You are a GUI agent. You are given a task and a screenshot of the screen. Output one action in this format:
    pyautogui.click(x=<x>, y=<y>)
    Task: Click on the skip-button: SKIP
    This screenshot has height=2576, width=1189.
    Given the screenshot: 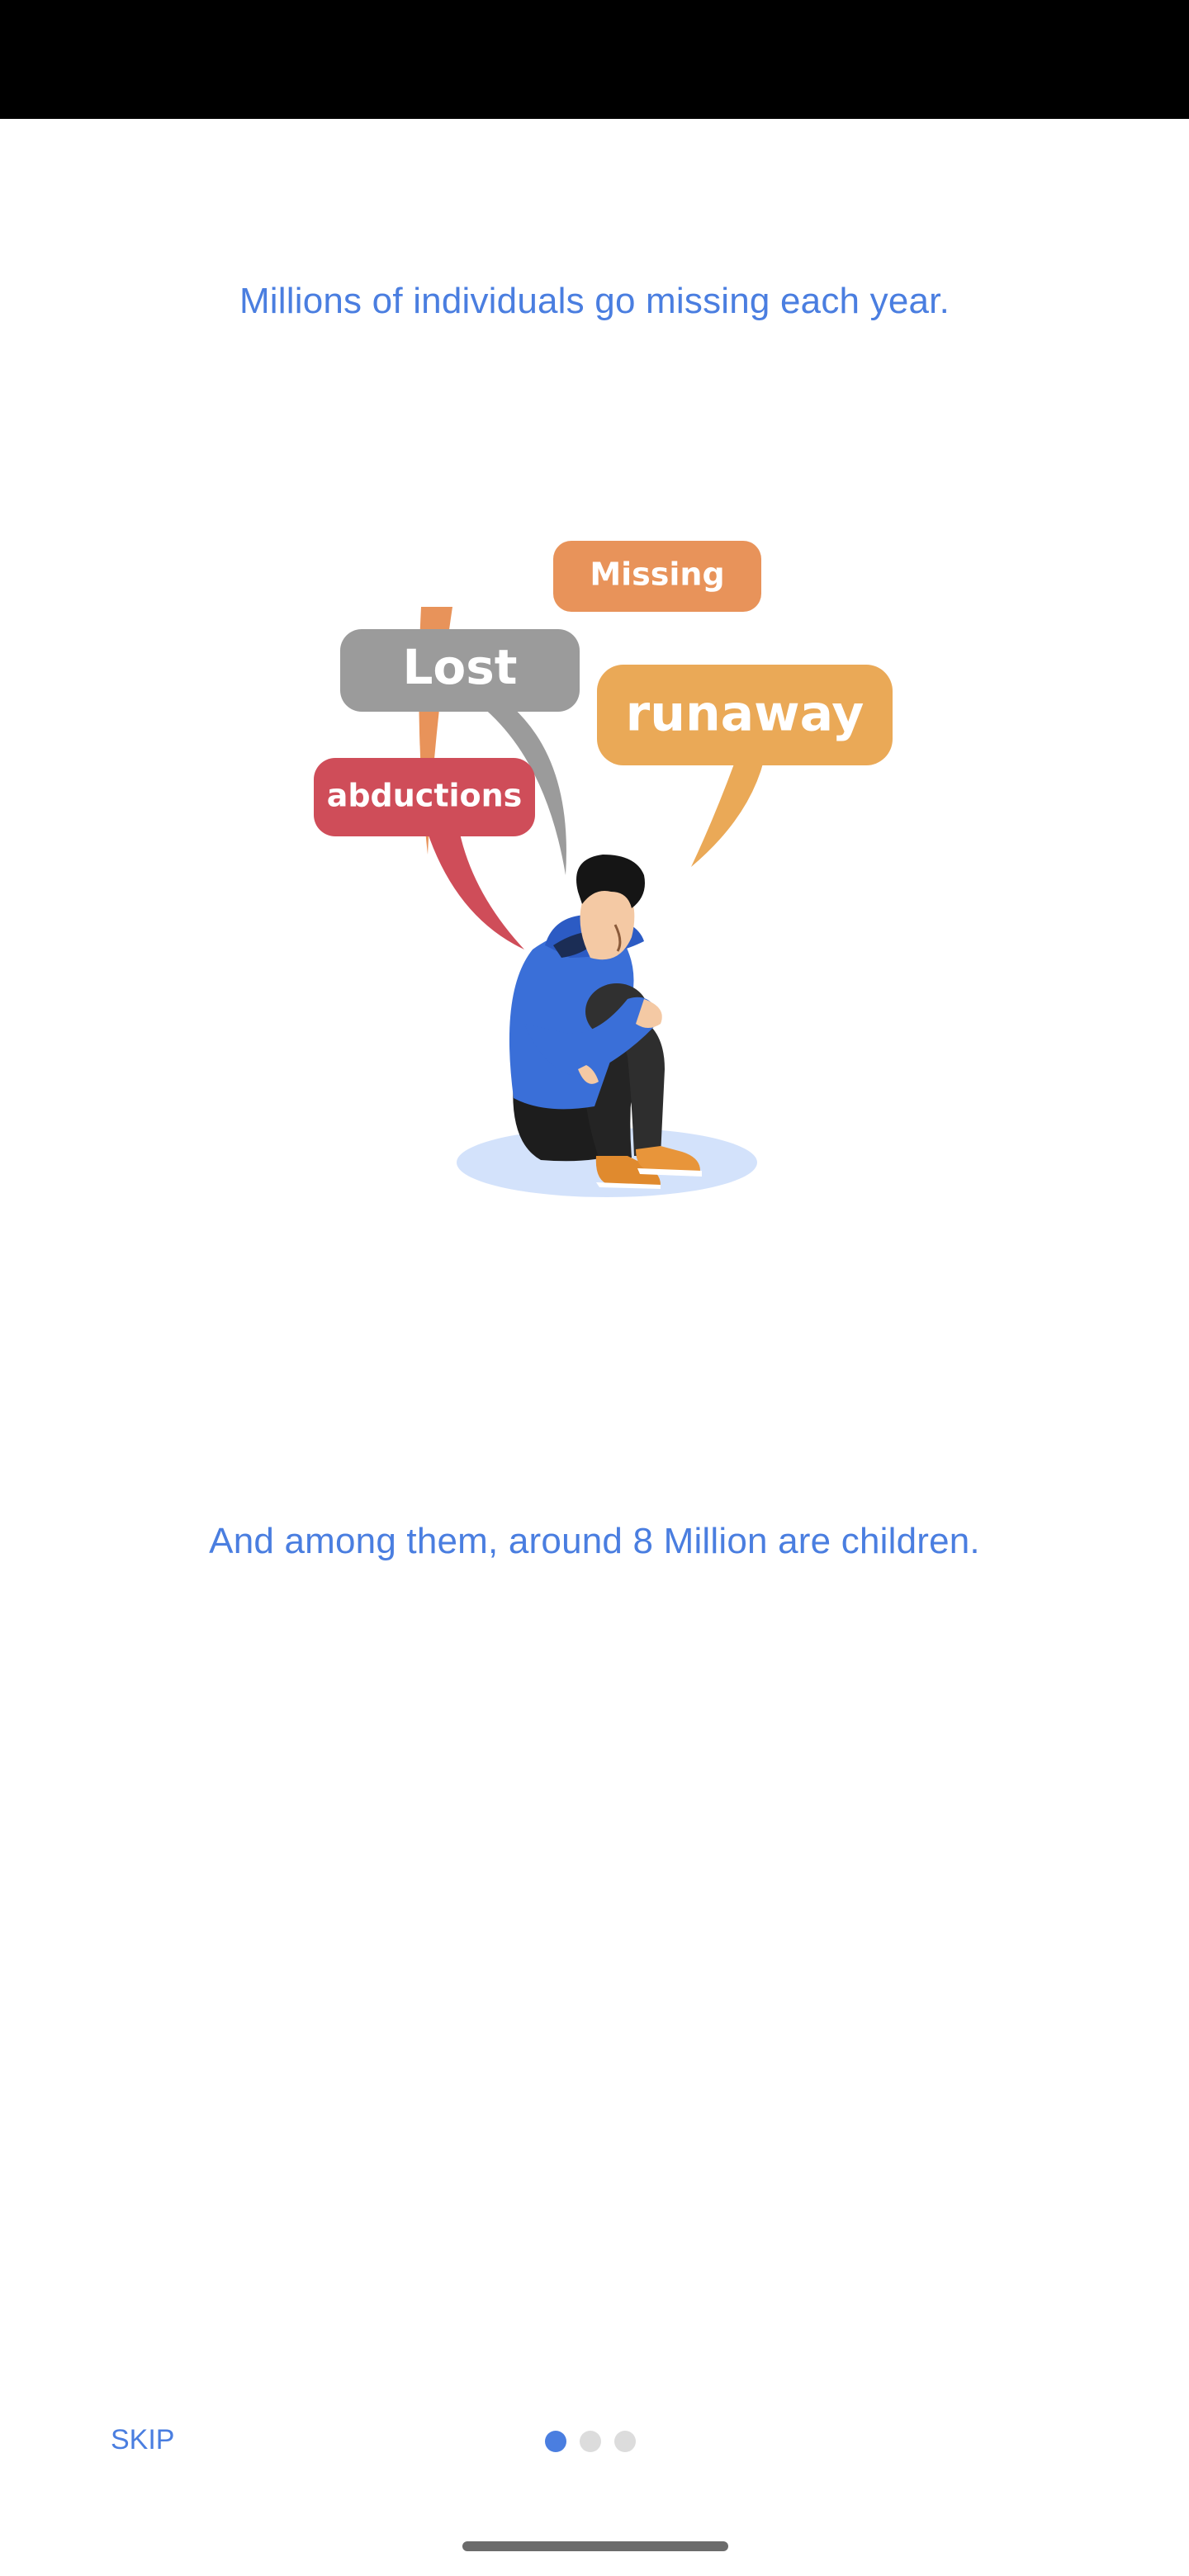 What is the action you would take?
    pyautogui.click(x=142, y=2440)
    